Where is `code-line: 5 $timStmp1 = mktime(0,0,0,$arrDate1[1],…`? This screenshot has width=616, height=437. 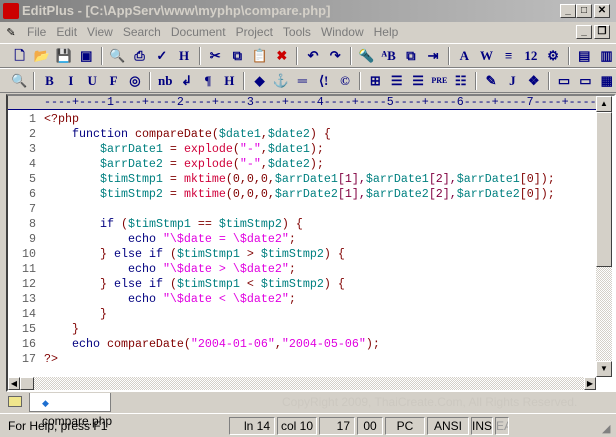
code-line: 5 $timStmp1 = mktime(0,0,0,$arrDate1[1],… is located at coordinates (302, 179).